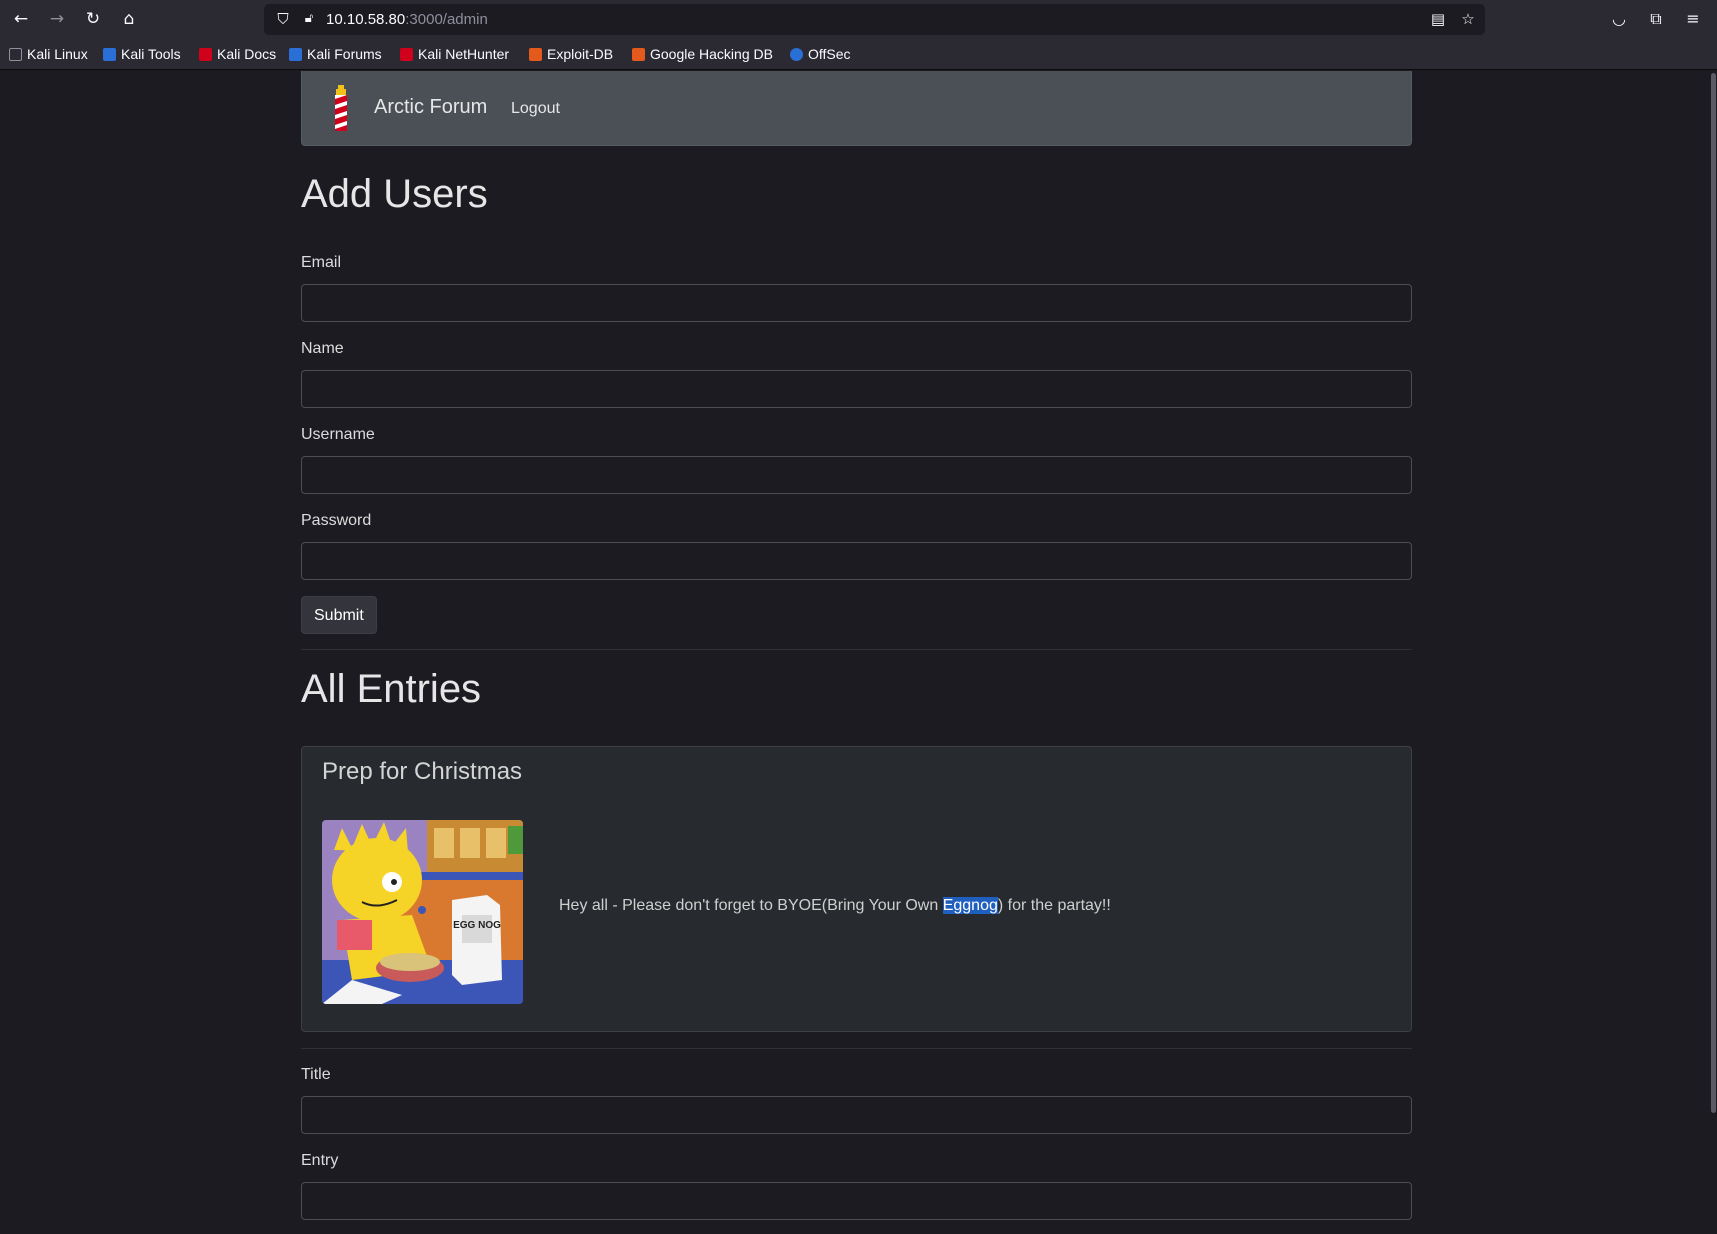 The height and width of the screenshot is (1234, 1717). What do you see at coordinates (338, 434) in the screenshot?
I see `username-label: Username` at bounding box center [338, 434].